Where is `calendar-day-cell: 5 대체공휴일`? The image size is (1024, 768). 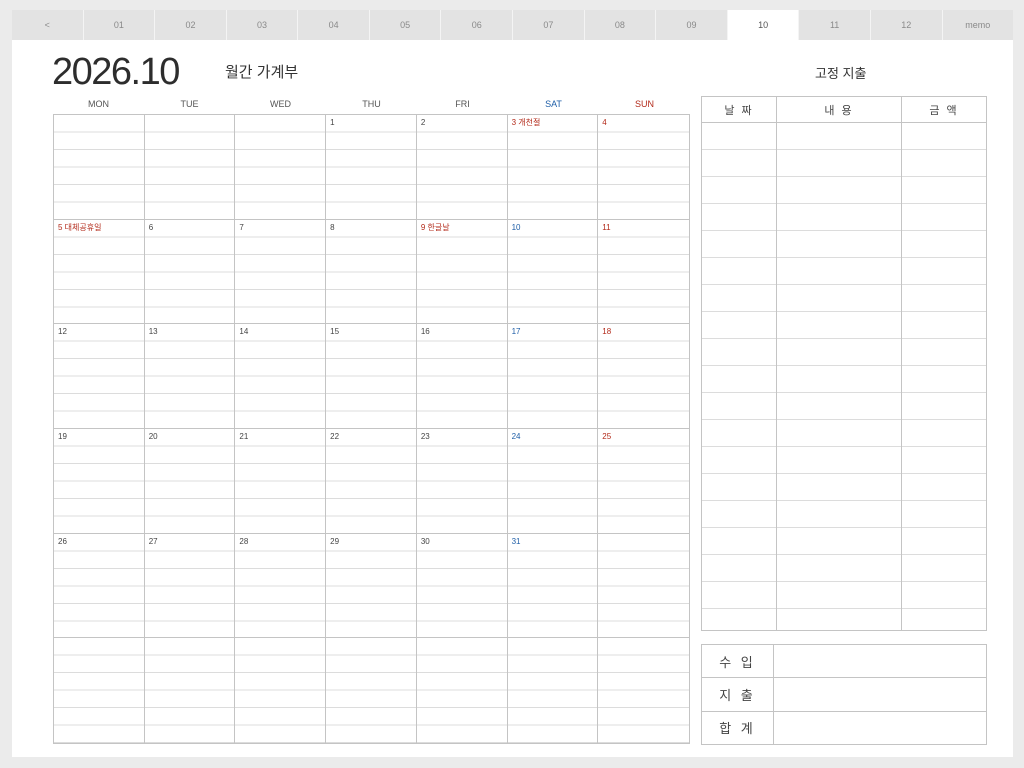
calendar-day-cell: 5 대체공휴일 is located at coordinates (99, 272).